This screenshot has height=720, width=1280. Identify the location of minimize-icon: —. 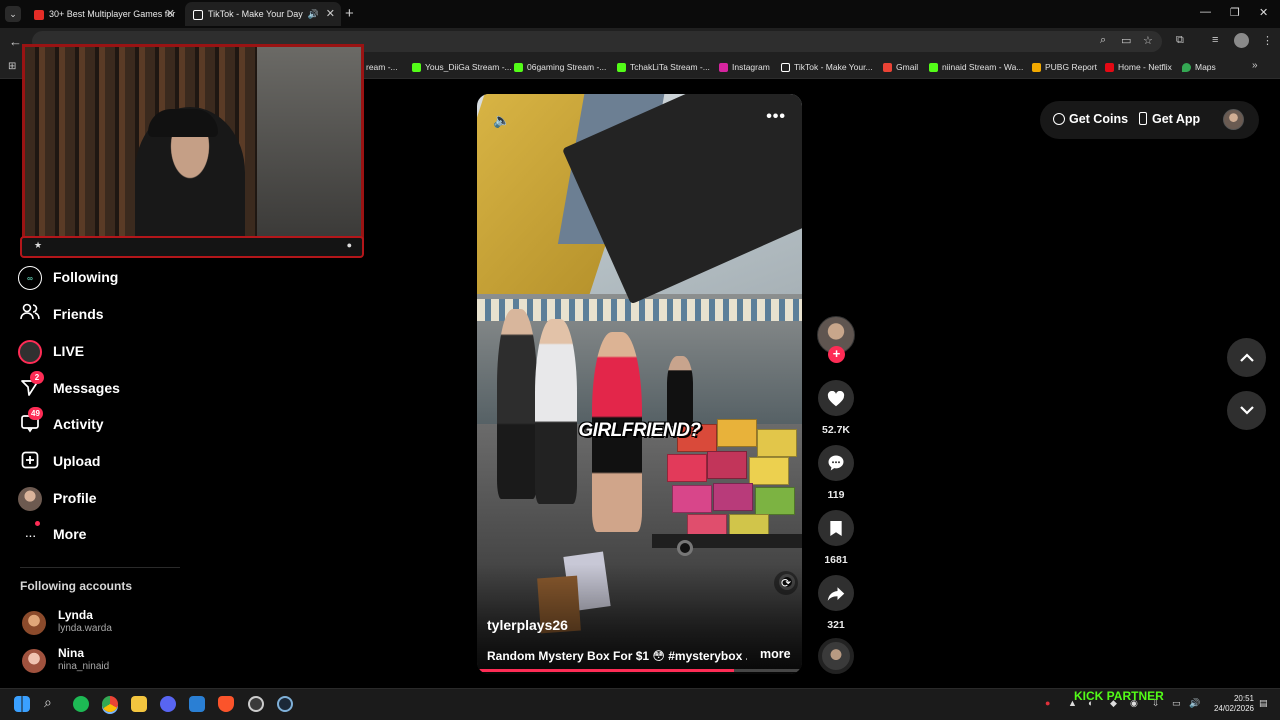
(1205, 12).